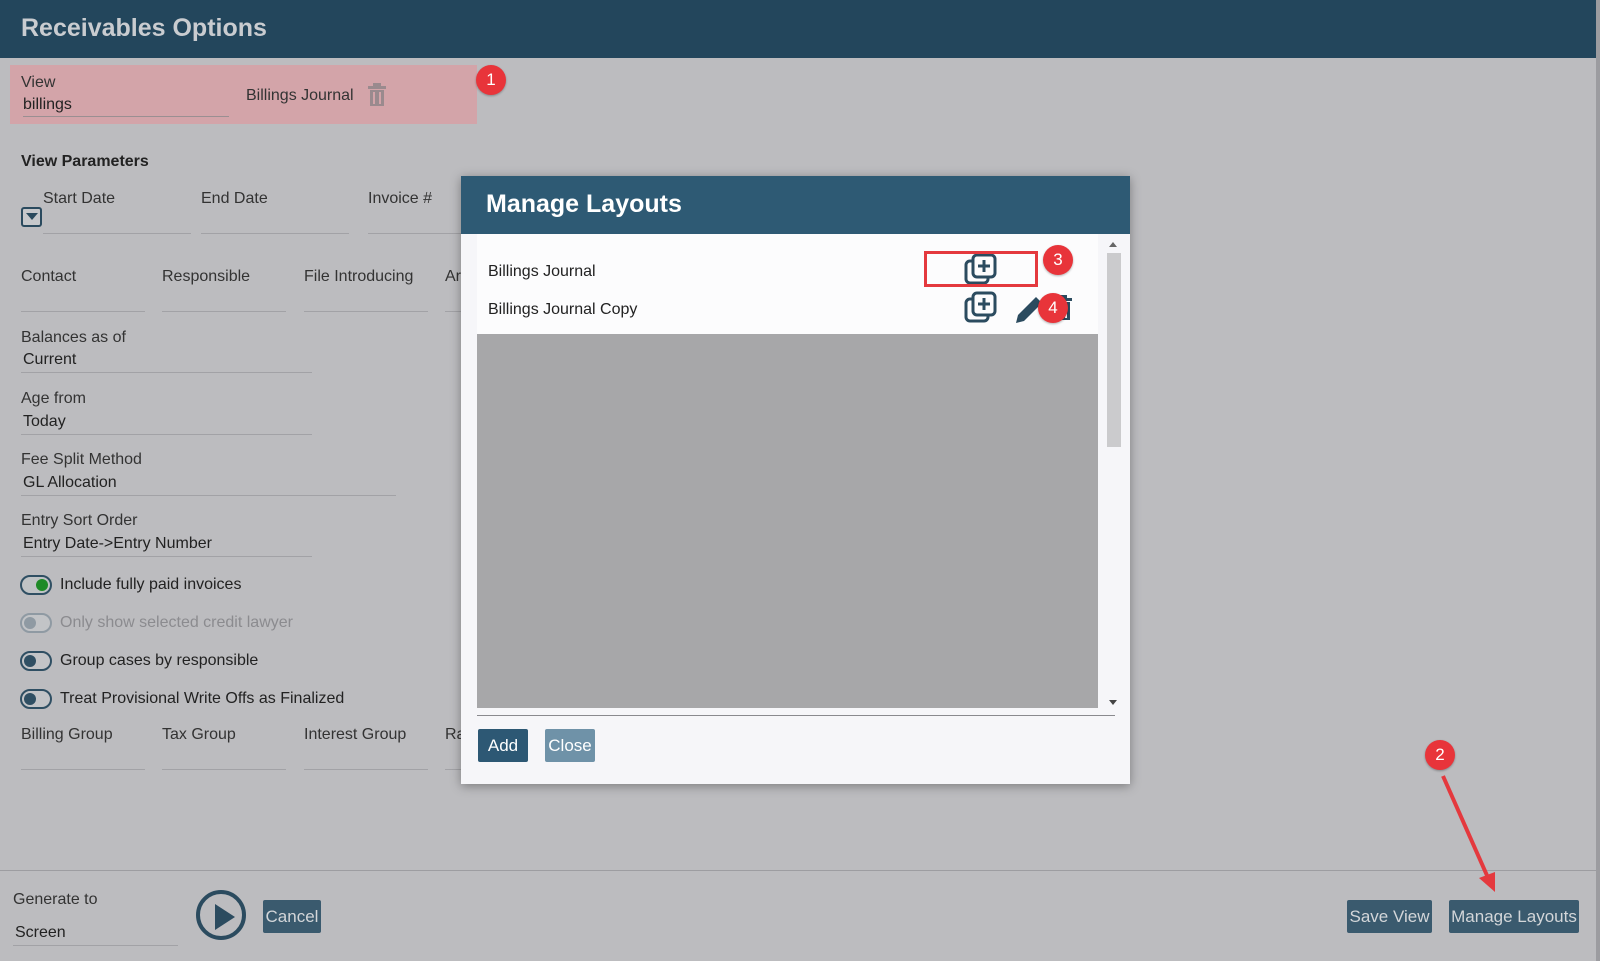 This screenshot has width=1600, height=961. Describe the element at coordinates (1114, 350) in the screenshot. I see `scroll-thumb` at that location.